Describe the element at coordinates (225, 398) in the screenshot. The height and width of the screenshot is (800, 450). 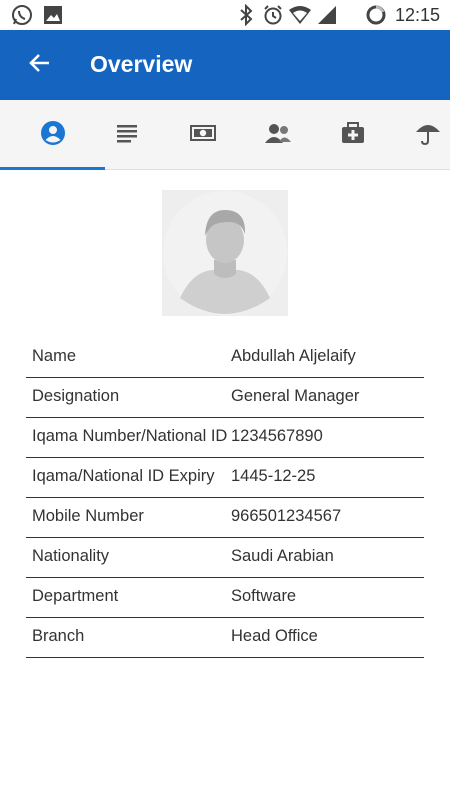
I see `details-row-designation: Designation General Manager` at that location.